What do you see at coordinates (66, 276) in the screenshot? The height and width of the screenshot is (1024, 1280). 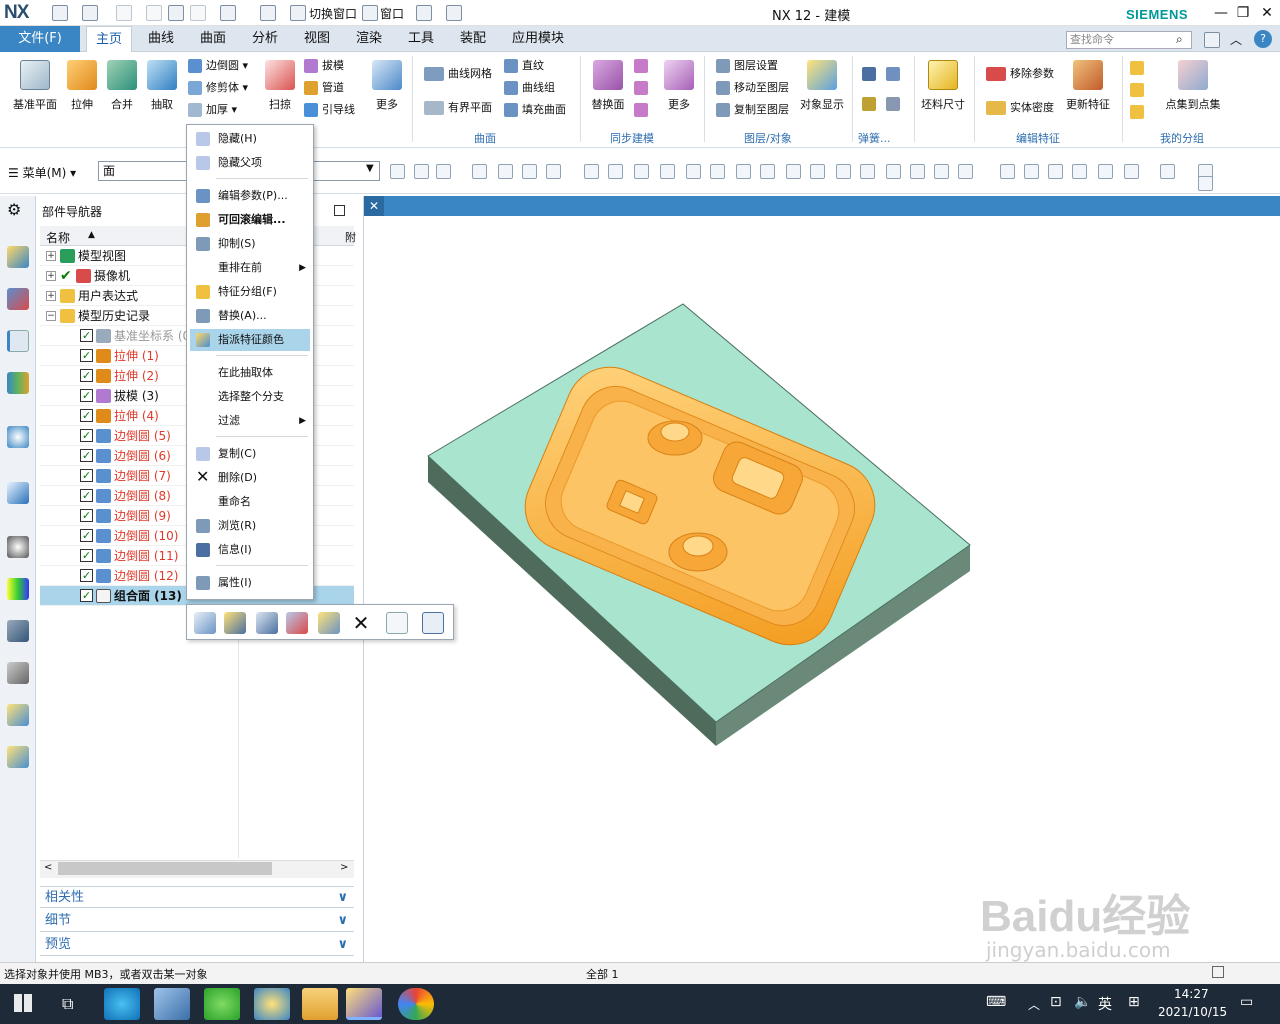 I see `visibility-check-icon: ✔` at bounding box center [66, 276].